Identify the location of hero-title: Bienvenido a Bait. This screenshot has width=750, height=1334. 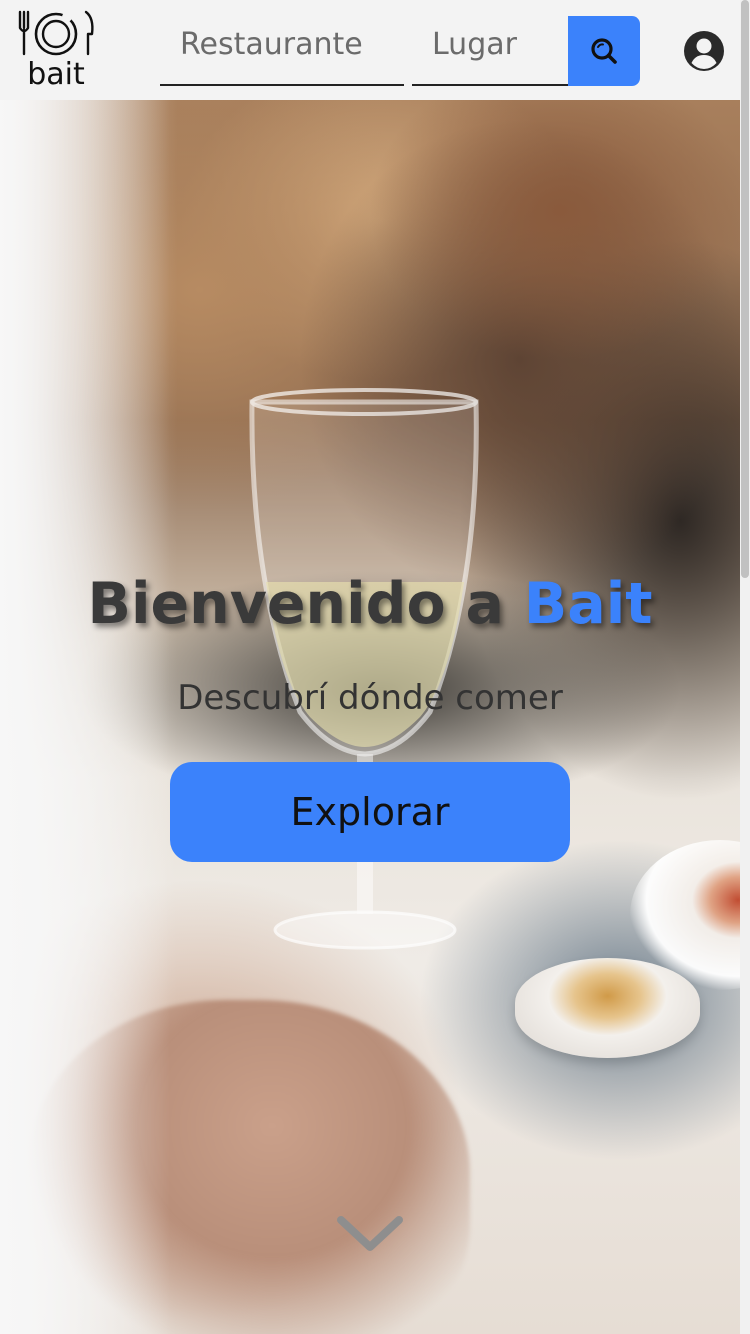
(370, 604).